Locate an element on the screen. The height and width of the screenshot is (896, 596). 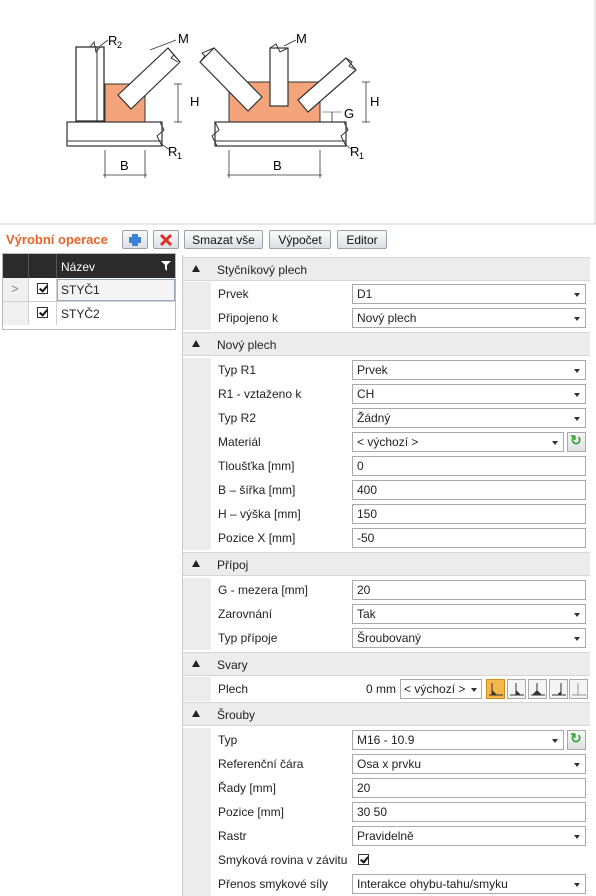
prop-row-bolt-type: Typ M16 - 10.9 is located at coordinates (386, 740).